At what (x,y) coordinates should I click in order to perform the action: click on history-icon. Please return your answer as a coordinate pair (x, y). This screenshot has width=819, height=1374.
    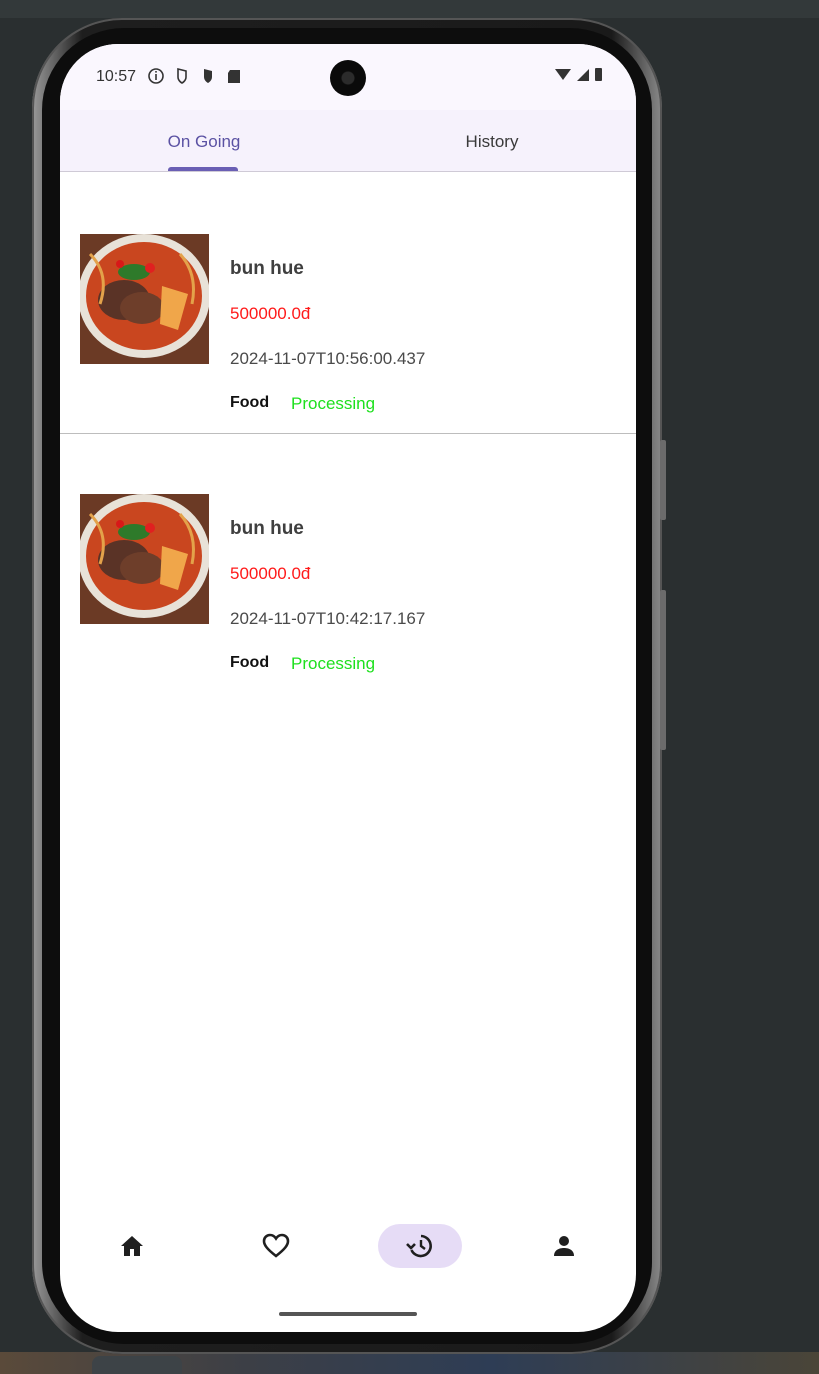
    Looking at the image, I should click on (419, 1246).